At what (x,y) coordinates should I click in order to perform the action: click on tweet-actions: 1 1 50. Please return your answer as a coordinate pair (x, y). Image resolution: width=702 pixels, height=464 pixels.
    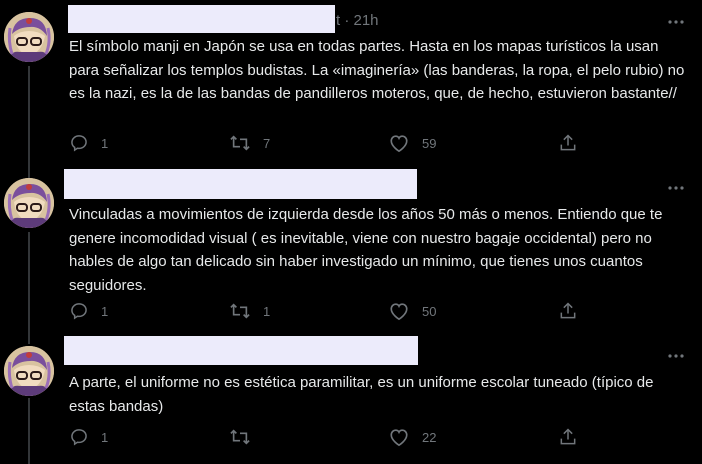
    Looking at the image, I should click on (344, 311).